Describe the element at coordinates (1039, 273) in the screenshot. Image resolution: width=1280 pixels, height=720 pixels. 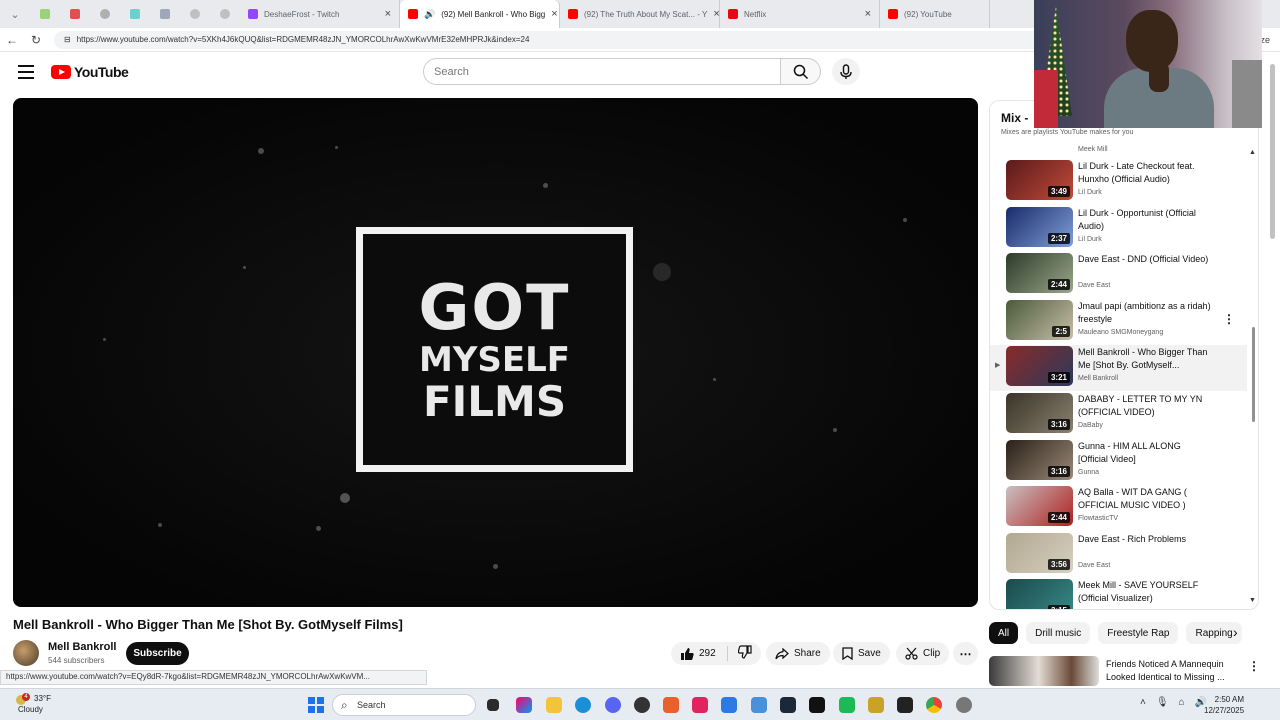
I see `playlist-item-thumbnail: 2:44` at that location.